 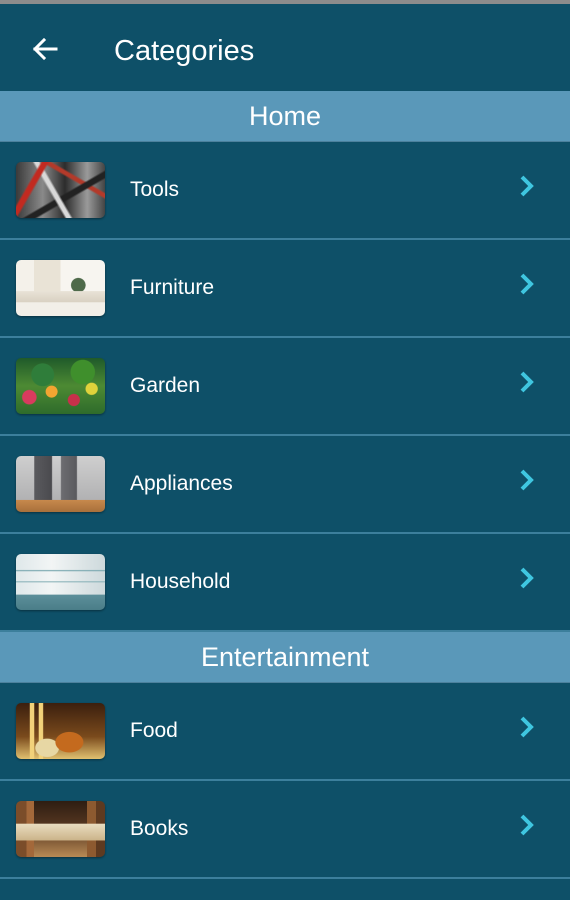 What do you see at coordinates (285, 732) in the screenshot?
I see `list-item-food: Food` at bounding box center [285, 732].